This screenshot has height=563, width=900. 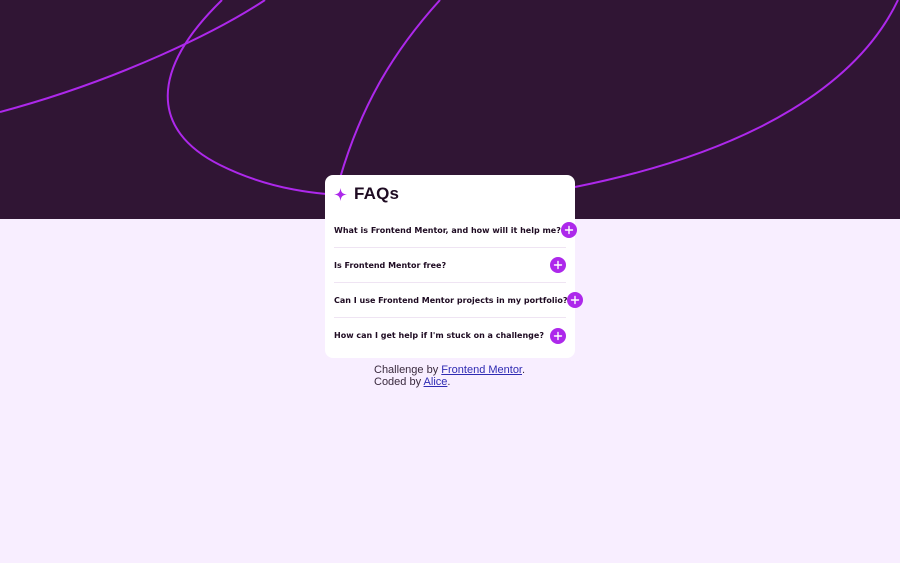 What do you see at coordinates (377, 193) in the screenshot?
I see `page-title: FAQs` at bounding box center [377, 193].